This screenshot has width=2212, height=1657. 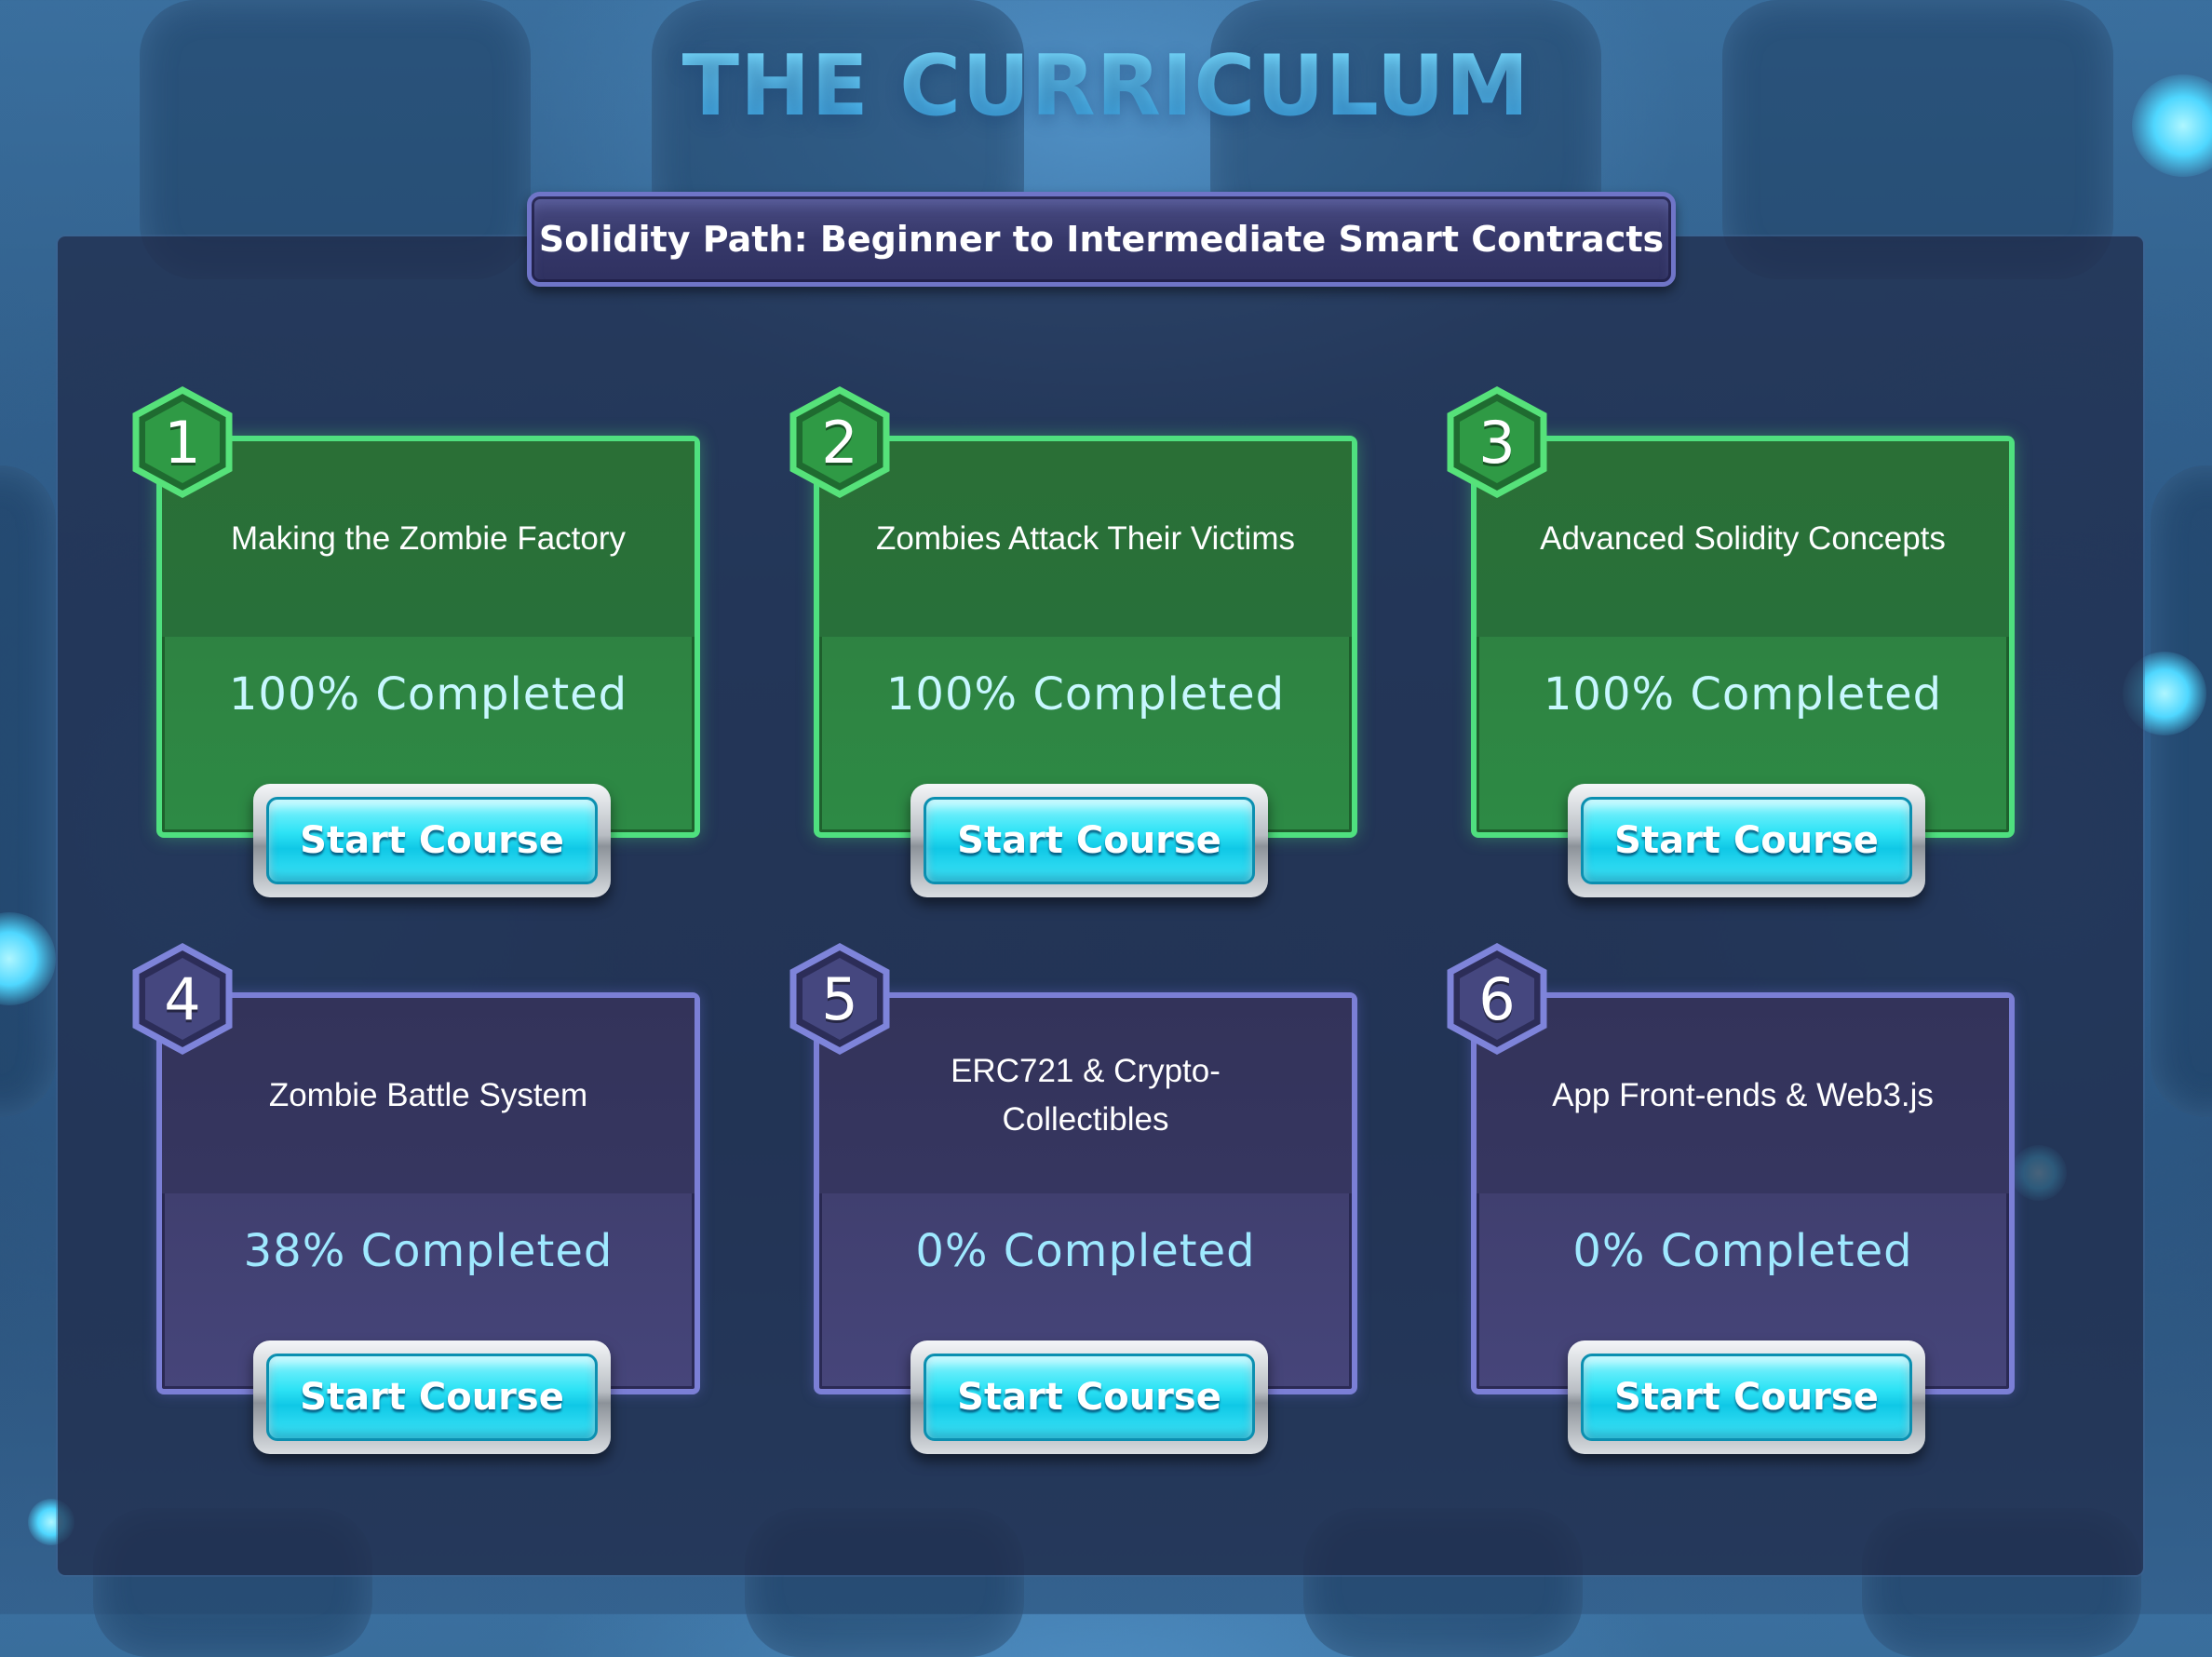 I want to click on course-title: Zombie Battle System, so click(x=428, y=1095).